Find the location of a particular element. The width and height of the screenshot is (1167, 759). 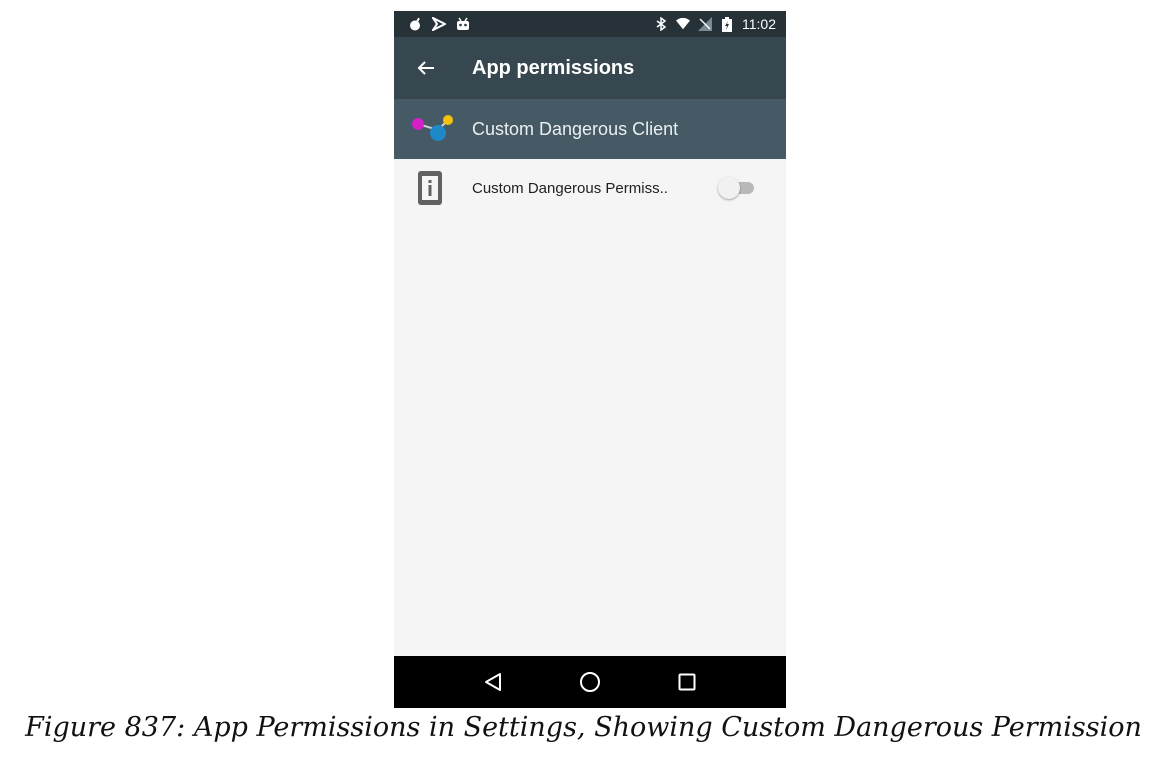

nav-home-button is located at coordinates (590, 682).